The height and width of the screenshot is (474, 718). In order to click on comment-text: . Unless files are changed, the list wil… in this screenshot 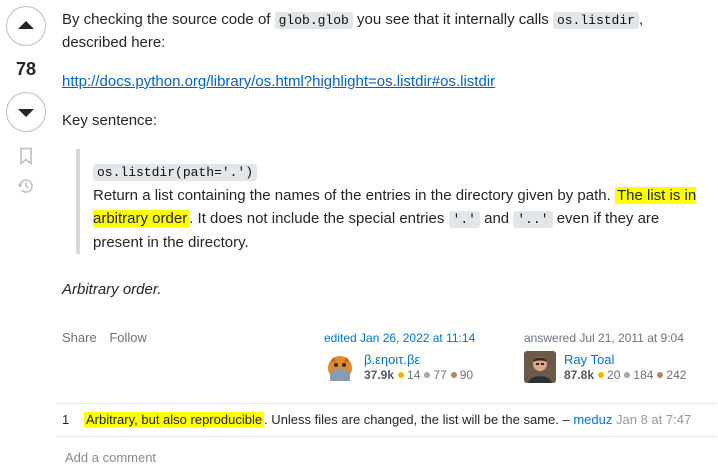, I will do `click(419, 419)`.